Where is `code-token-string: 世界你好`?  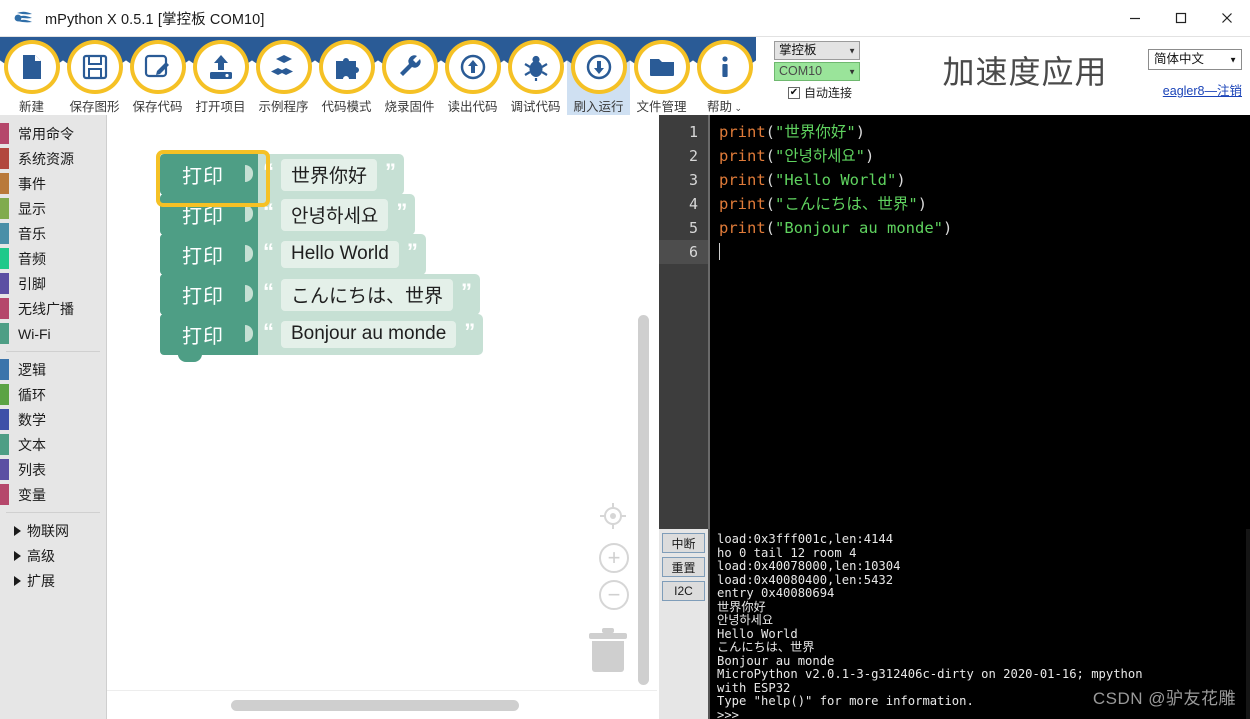
code-token-string: 世界你好 is located at coordinates (815, 132).